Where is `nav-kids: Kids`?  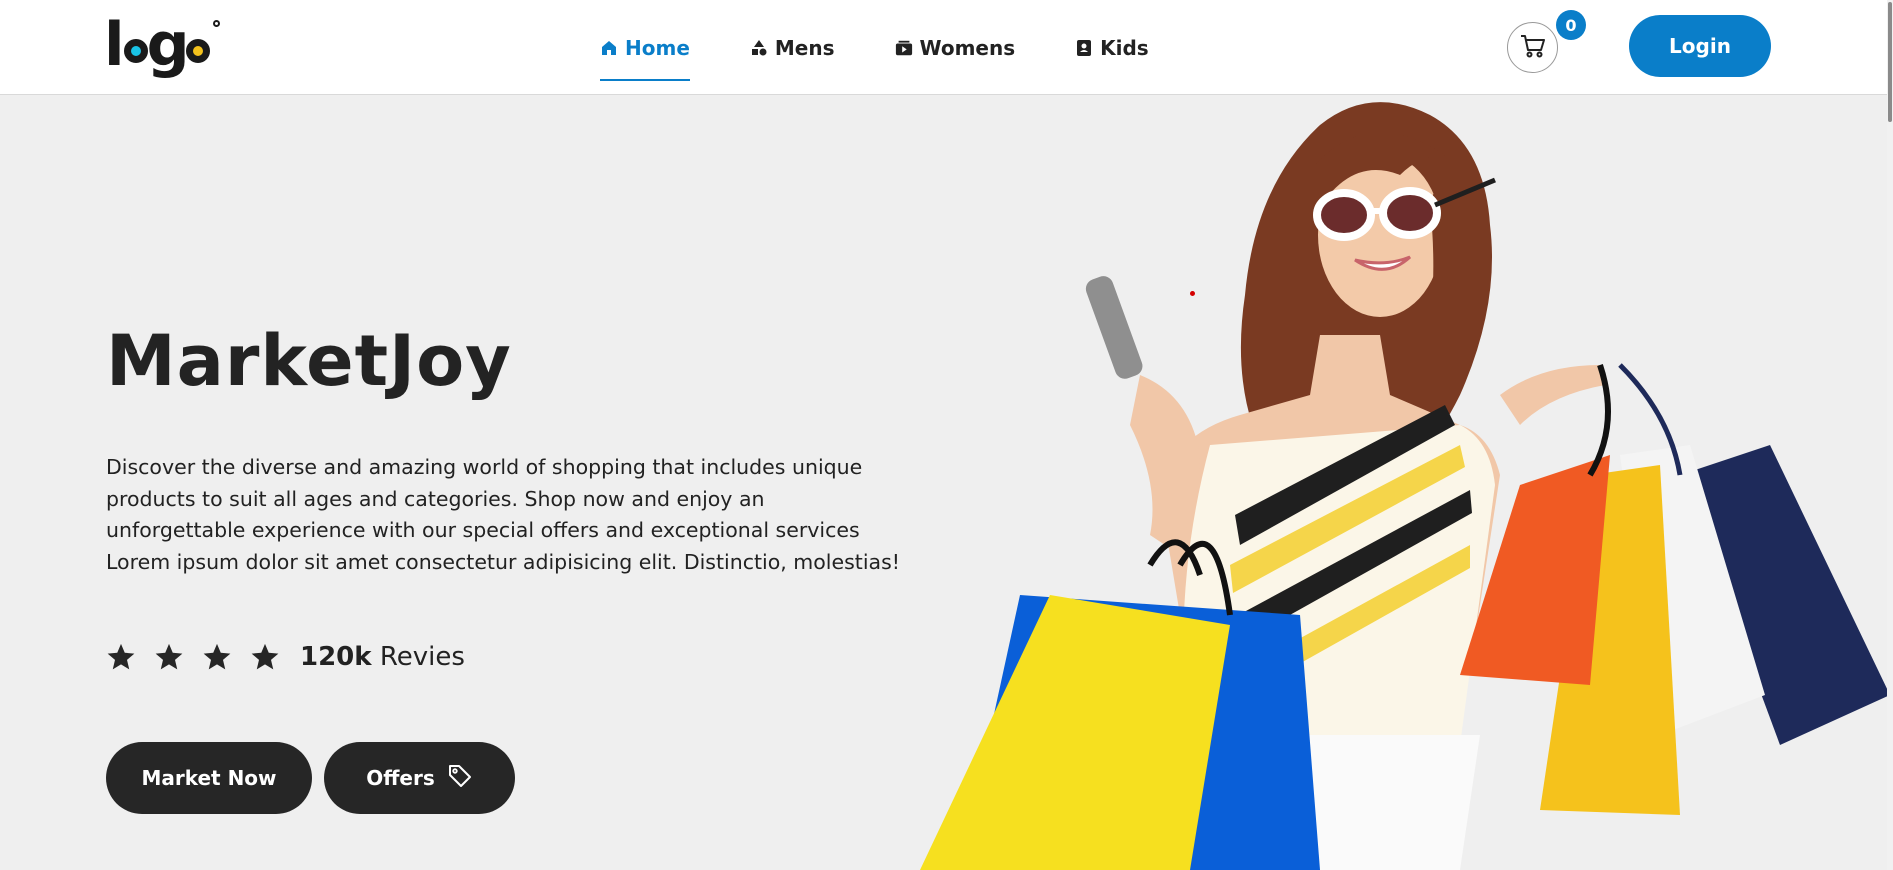 nav-kids: Kids is located at coordinates (1112, 47).